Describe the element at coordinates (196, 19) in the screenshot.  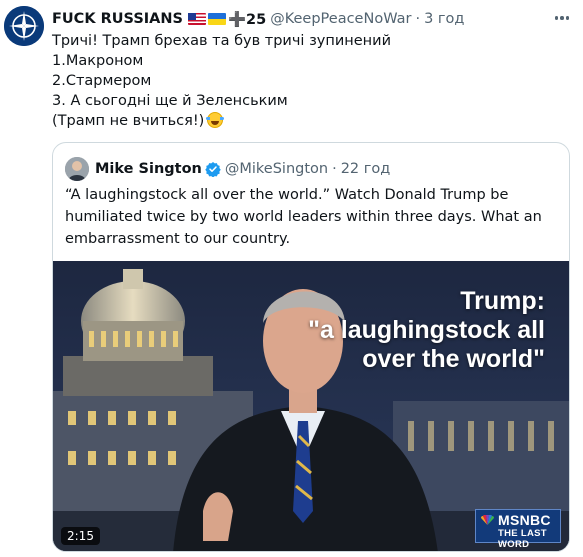
I see `us-flag-icon` at that location.